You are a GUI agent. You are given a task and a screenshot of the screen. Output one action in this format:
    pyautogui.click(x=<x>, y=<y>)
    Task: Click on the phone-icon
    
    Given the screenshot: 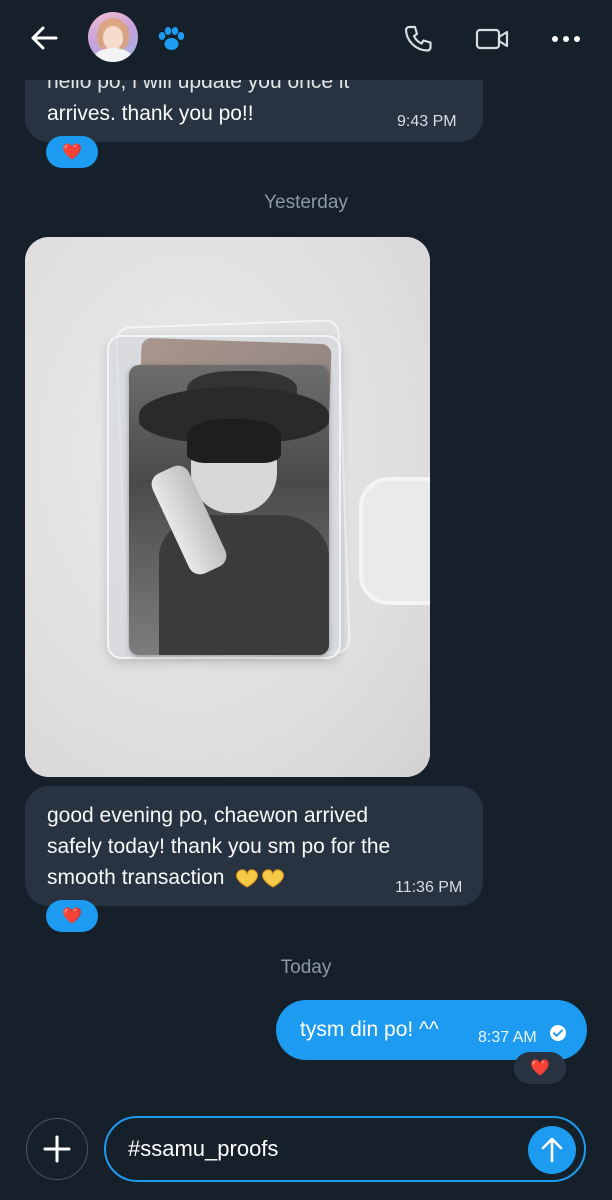 What is the action you would take?
    pyautogui.click(x=418, y=38)
    